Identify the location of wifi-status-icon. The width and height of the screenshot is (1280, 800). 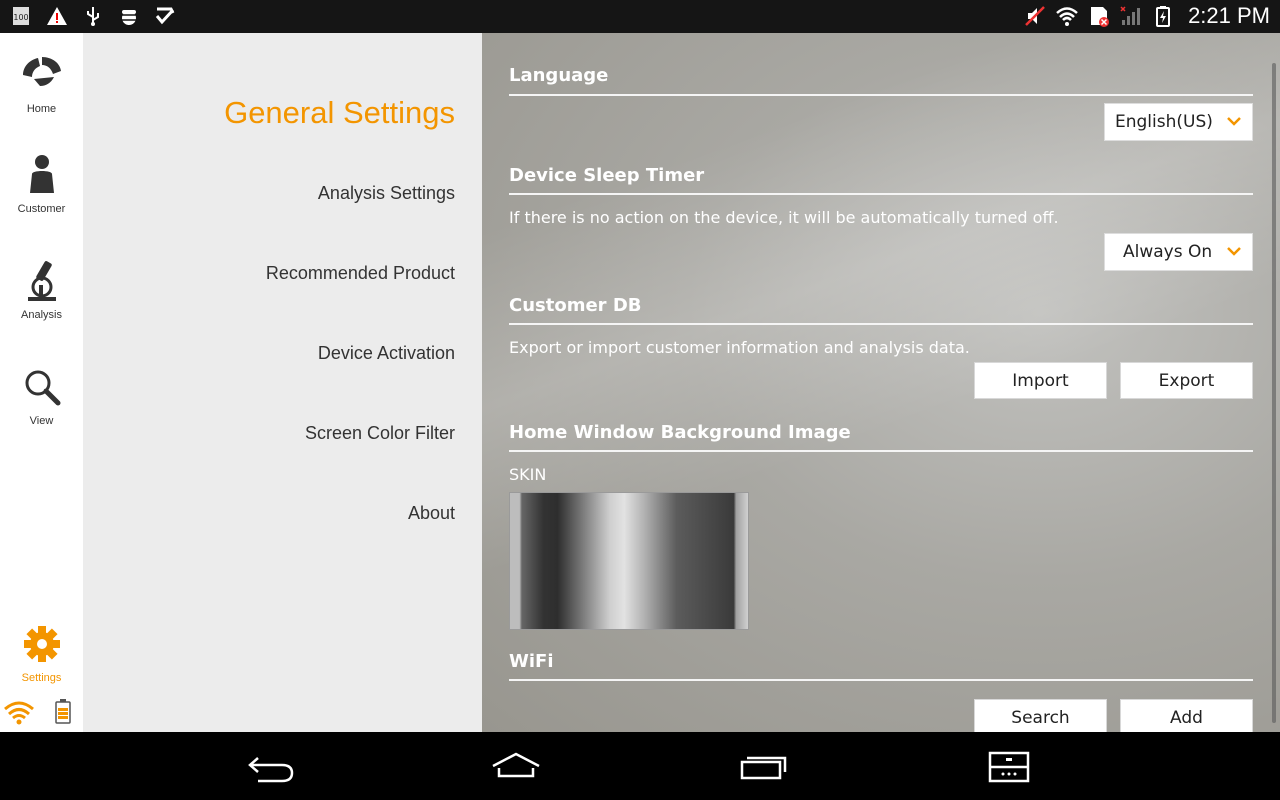
(19, 713).